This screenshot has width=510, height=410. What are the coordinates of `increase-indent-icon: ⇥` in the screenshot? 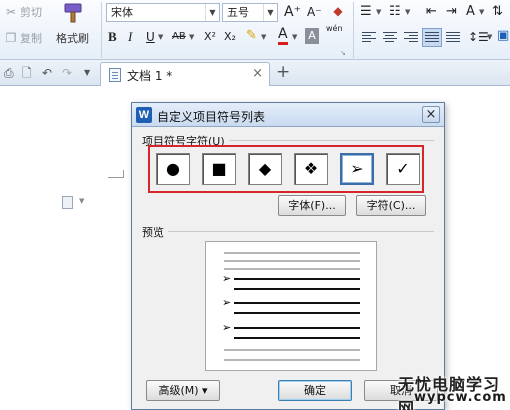 It's located at (451, 12).